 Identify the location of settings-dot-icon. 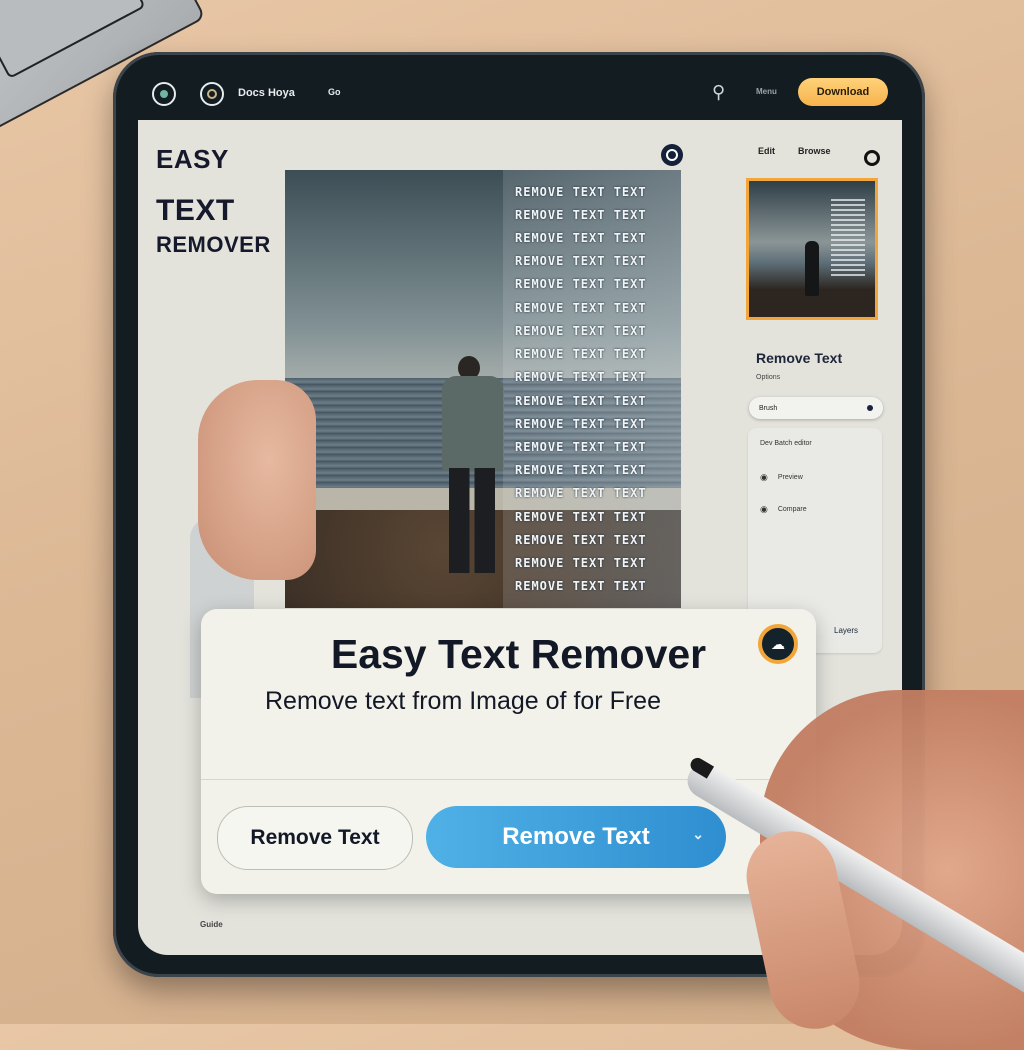
(872, 158).